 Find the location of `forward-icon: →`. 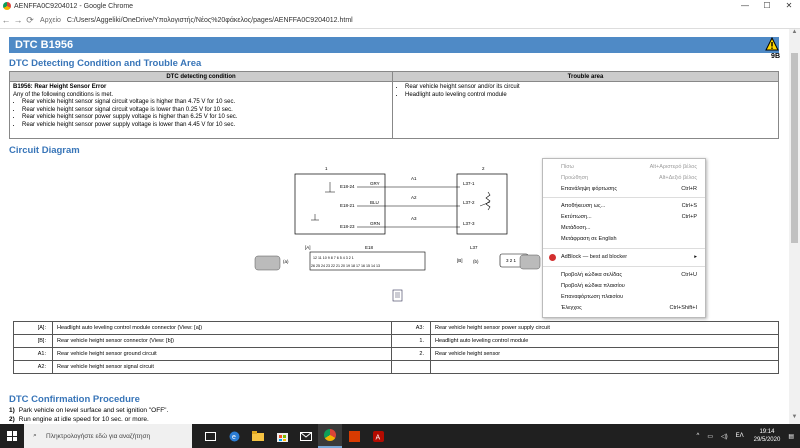

forward-icon: → is located at coordinates (18, 20).